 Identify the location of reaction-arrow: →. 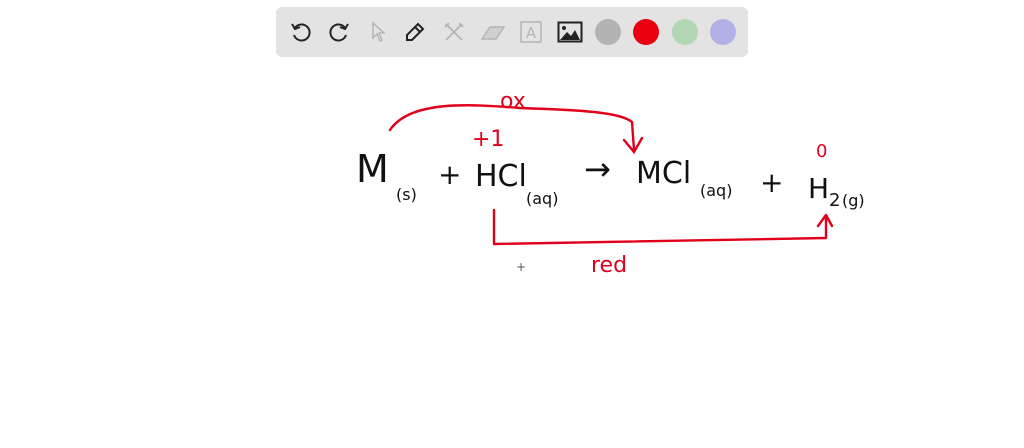
(597, 169).